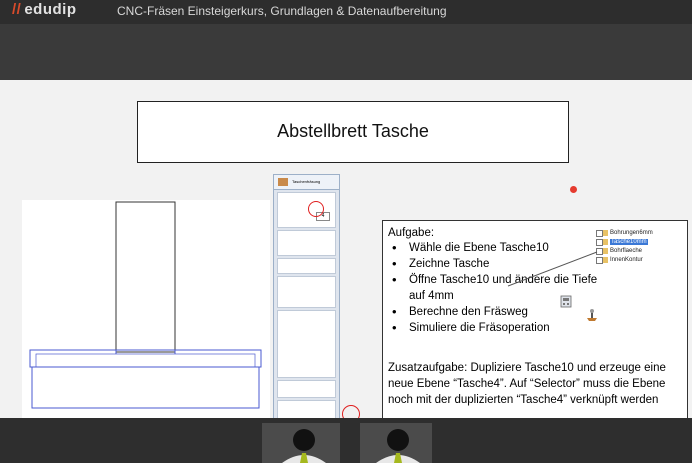 The width and height of the screenshot is (692, 463). I want to click on calculate-toolpath-icon, so click(566, 301).